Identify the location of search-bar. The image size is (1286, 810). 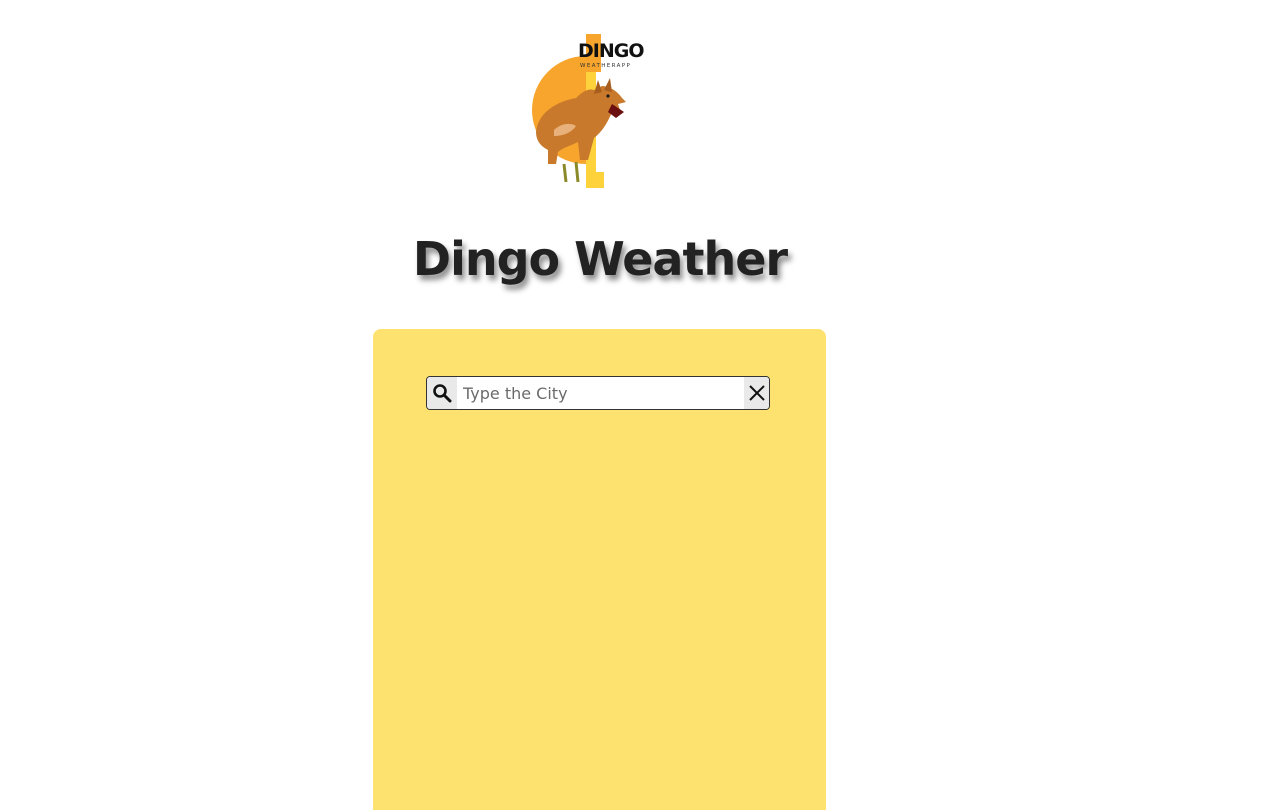
(598, 393).